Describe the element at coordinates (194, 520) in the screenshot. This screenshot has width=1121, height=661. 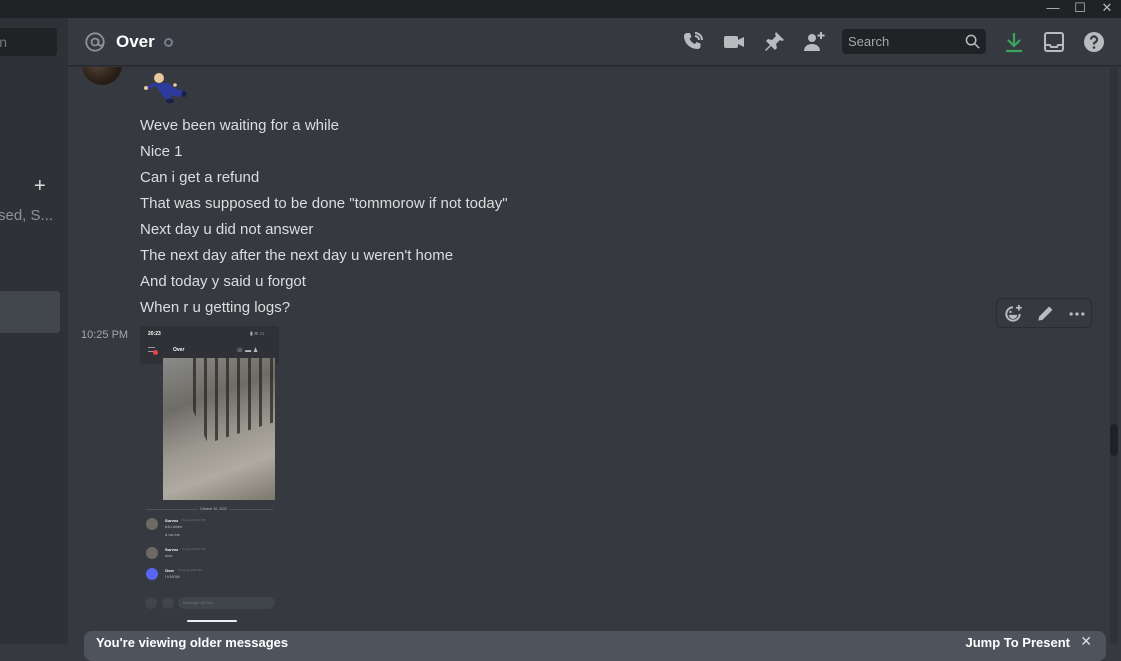
I see `phone-msg-time: Today at 3:52 PM` at that location.